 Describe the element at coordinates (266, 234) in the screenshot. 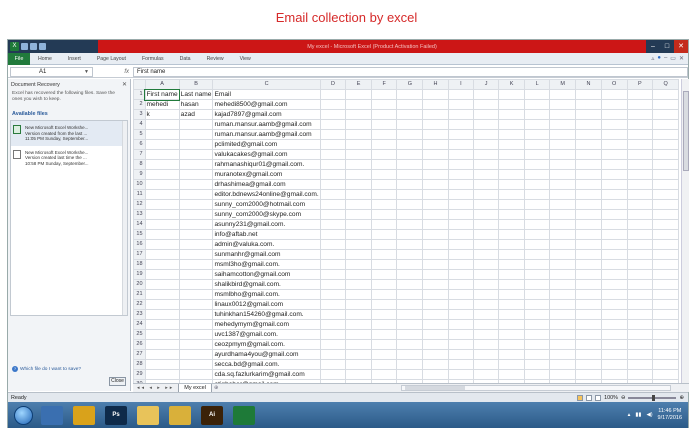

I see `cell-c: info@aftab.net` at that location.